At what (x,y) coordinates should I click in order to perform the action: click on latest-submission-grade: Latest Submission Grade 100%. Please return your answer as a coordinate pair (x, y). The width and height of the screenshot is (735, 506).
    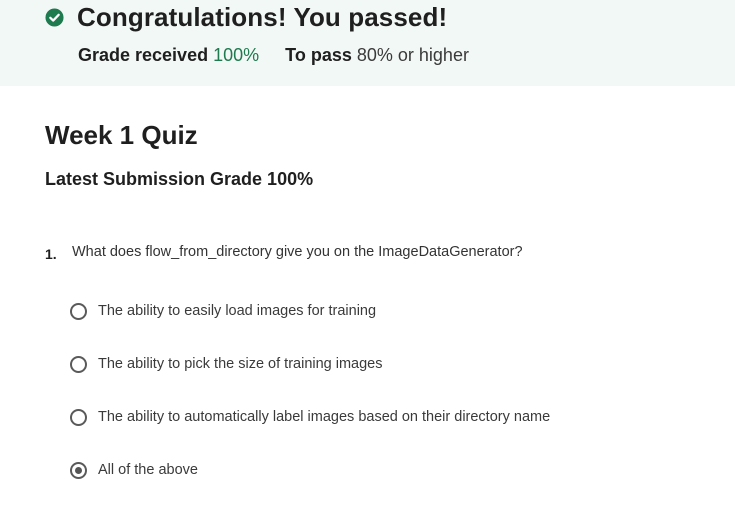
    Looking at the image, I should click on (179, 179).